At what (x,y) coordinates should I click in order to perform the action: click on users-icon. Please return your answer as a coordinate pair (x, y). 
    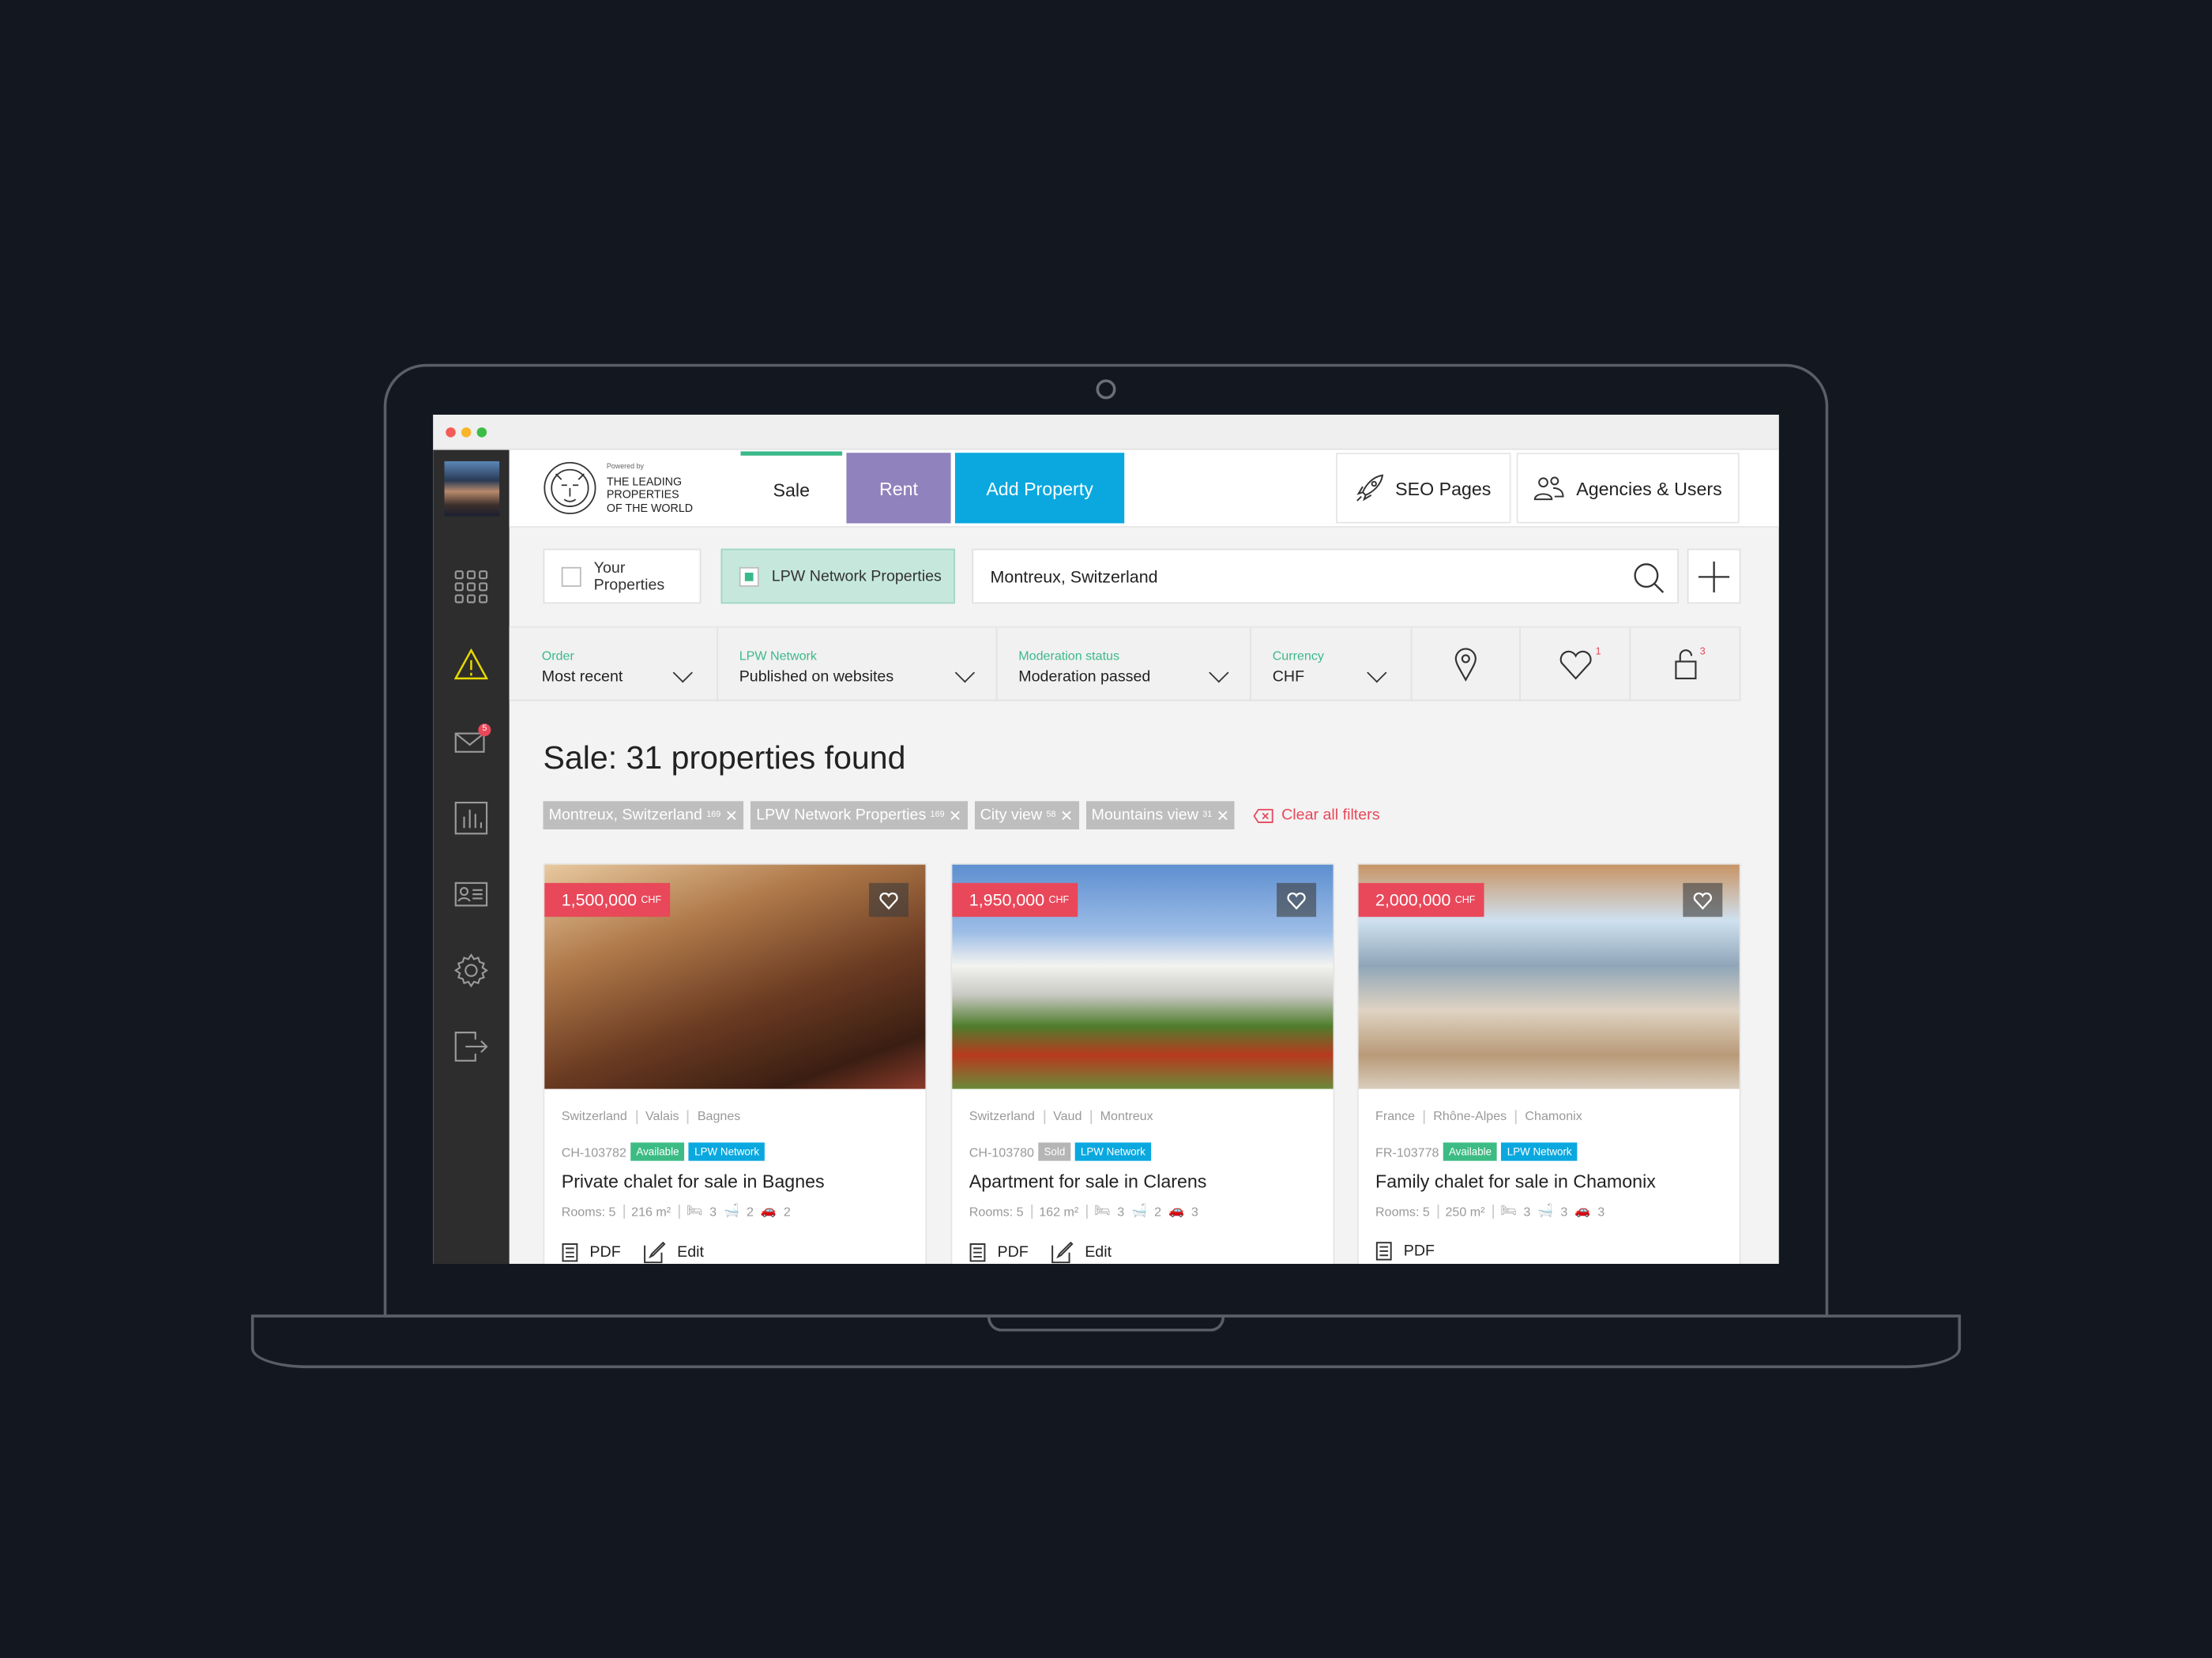
    Looking at the image, I should click on (1550, 488).